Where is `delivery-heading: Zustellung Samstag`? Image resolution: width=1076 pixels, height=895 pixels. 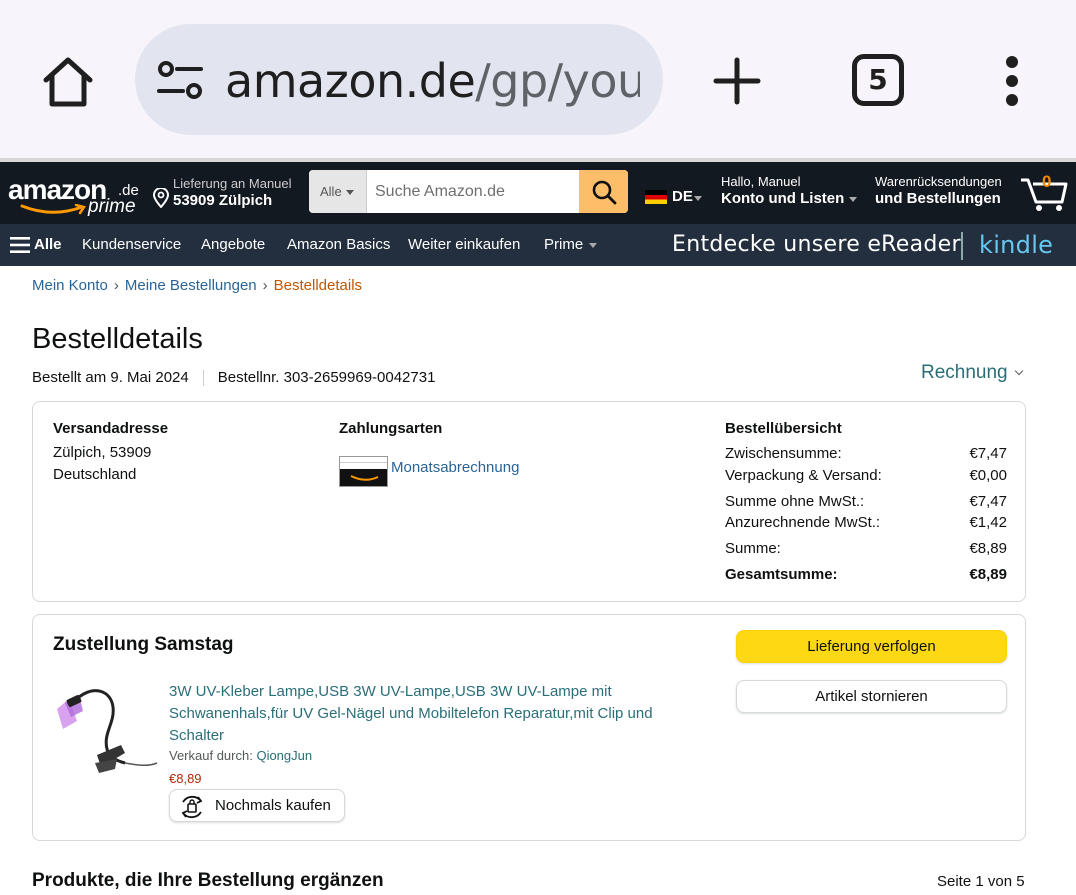 delivery-heading: Zustellung Samstag is located at coordinates (143, 644).